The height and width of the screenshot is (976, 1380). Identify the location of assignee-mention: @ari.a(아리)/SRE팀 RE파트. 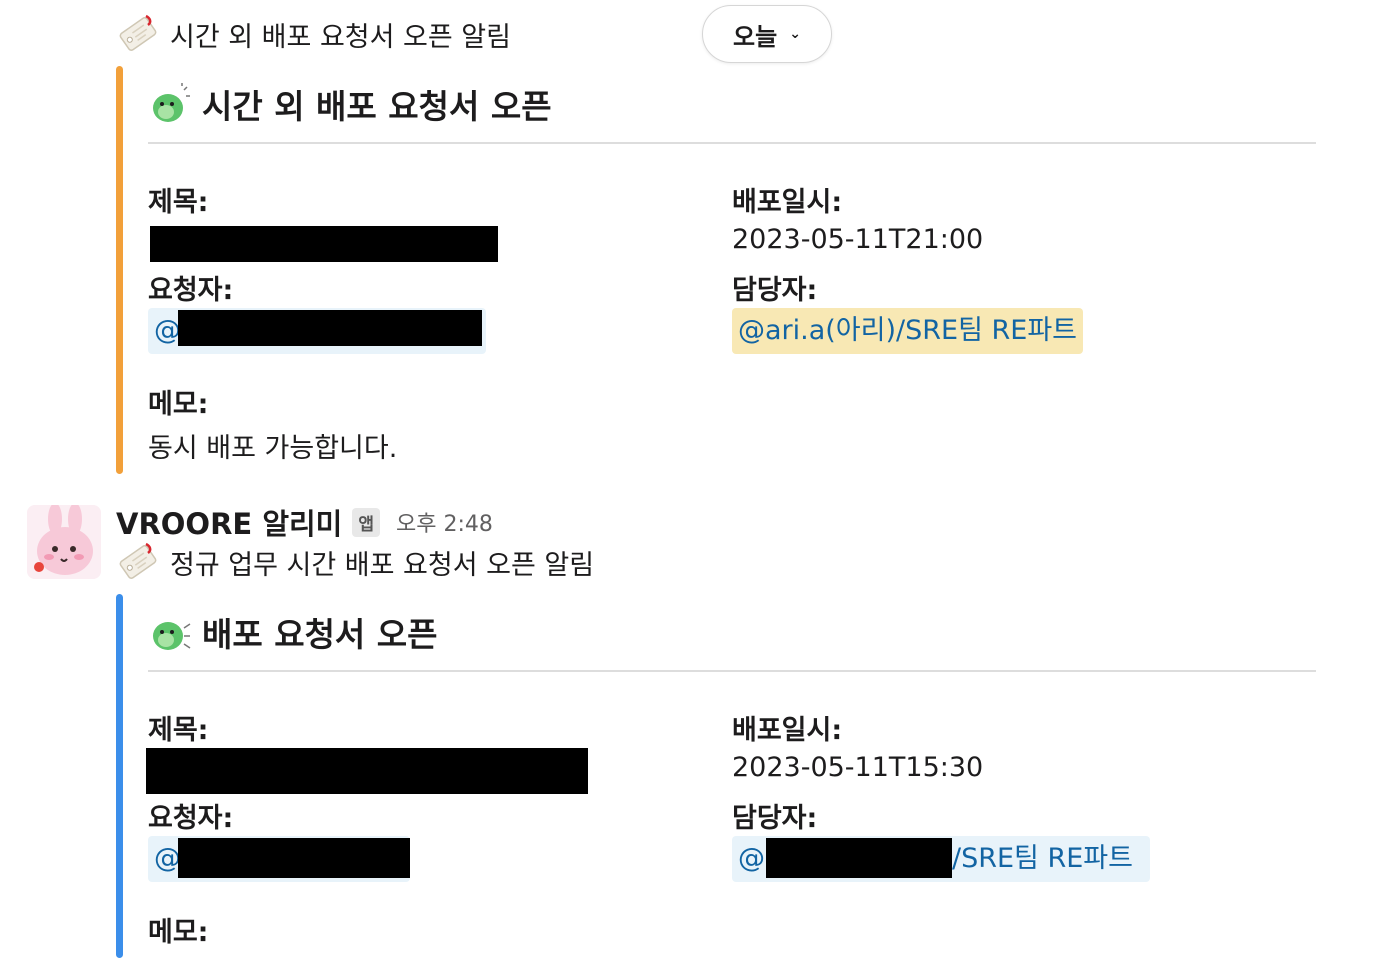
(908, 331).